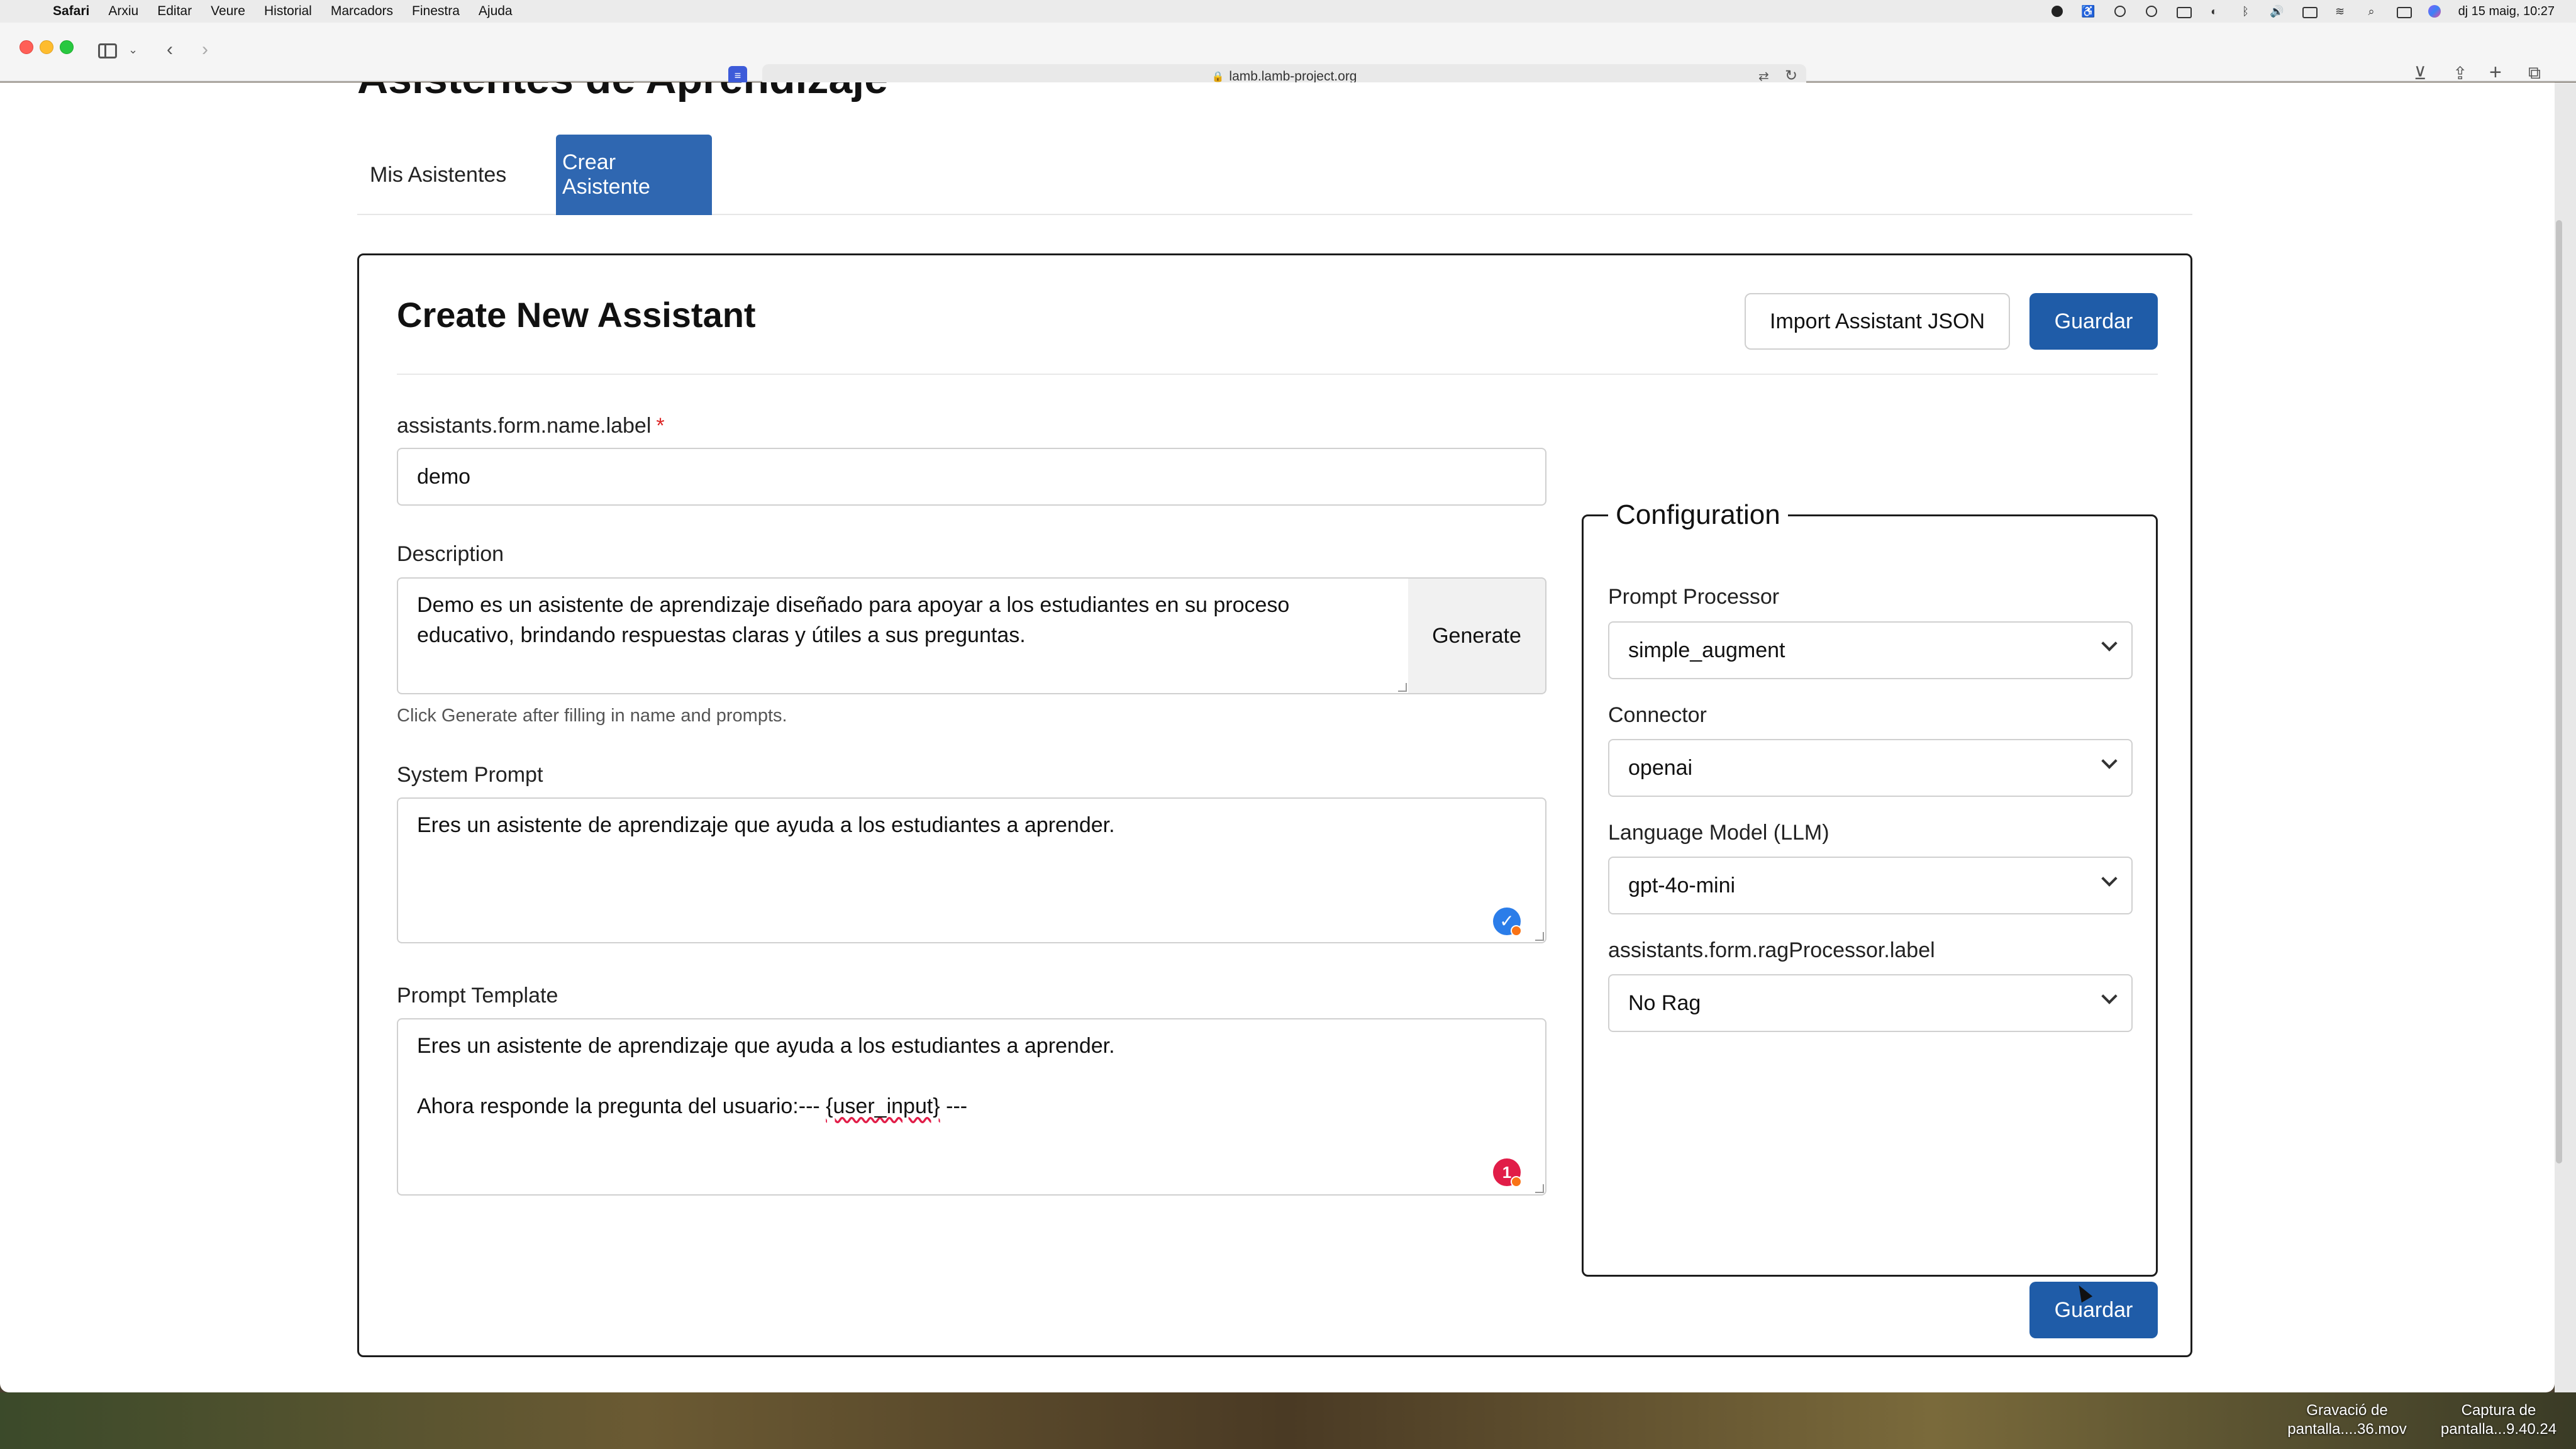 The height and width of the screenshot is (1449, 2576). I want to click on form-title: Create New Assistant, so click(576, 315).